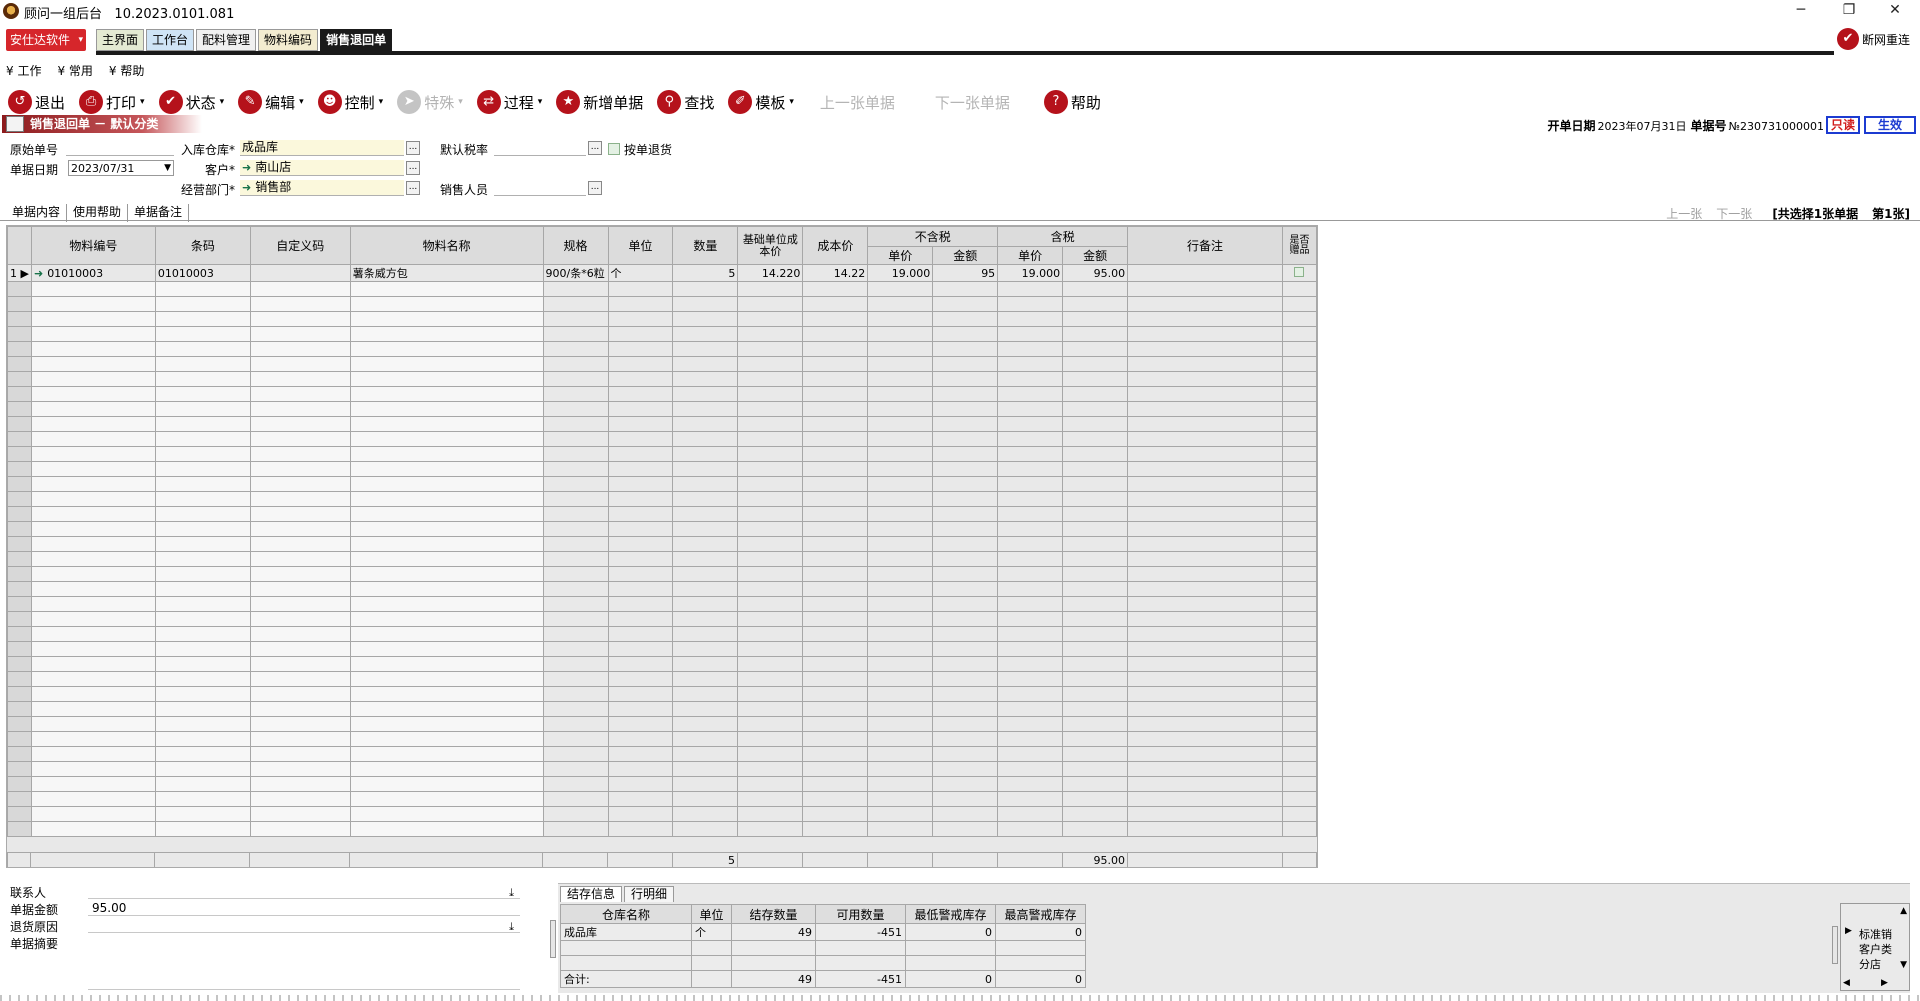  Describe the element at coordinates (322, 168) in the screenshot. I see `customer-input: ➜ 南山店` at that location.